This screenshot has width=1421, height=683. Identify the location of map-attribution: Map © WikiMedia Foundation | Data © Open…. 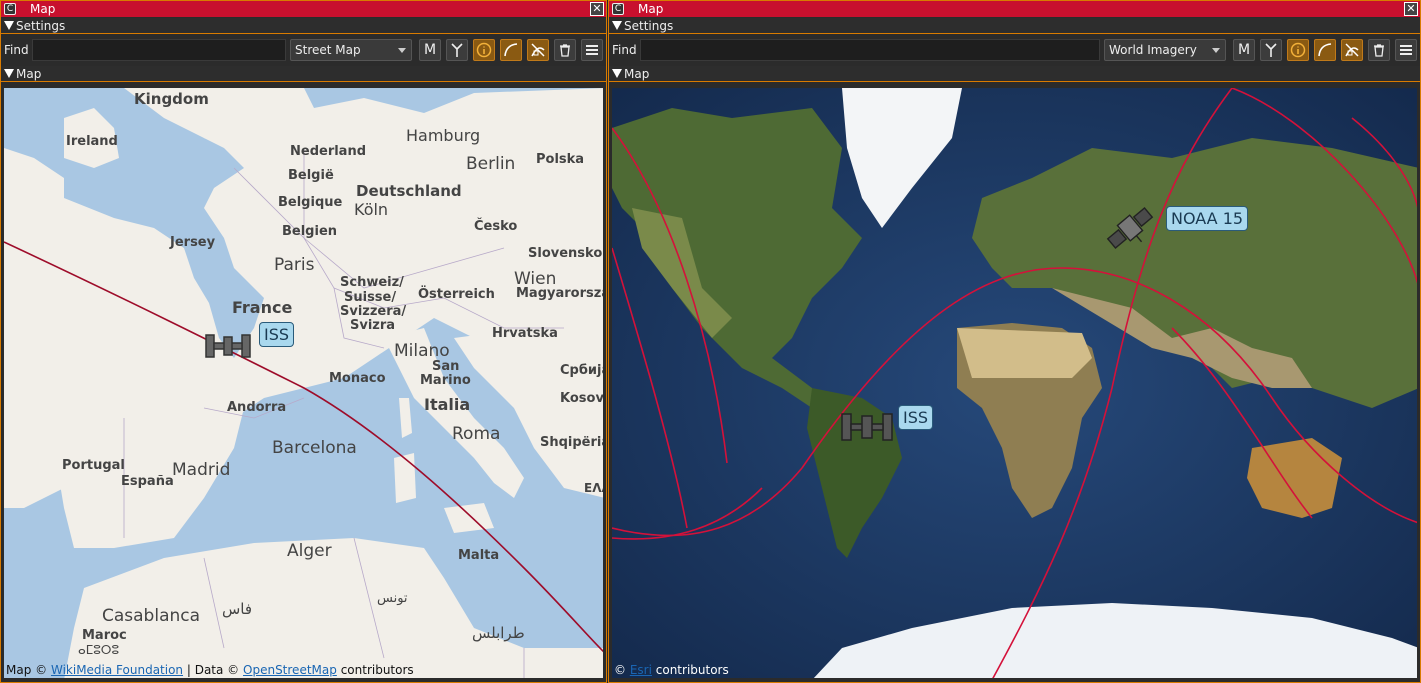
(210, 670).